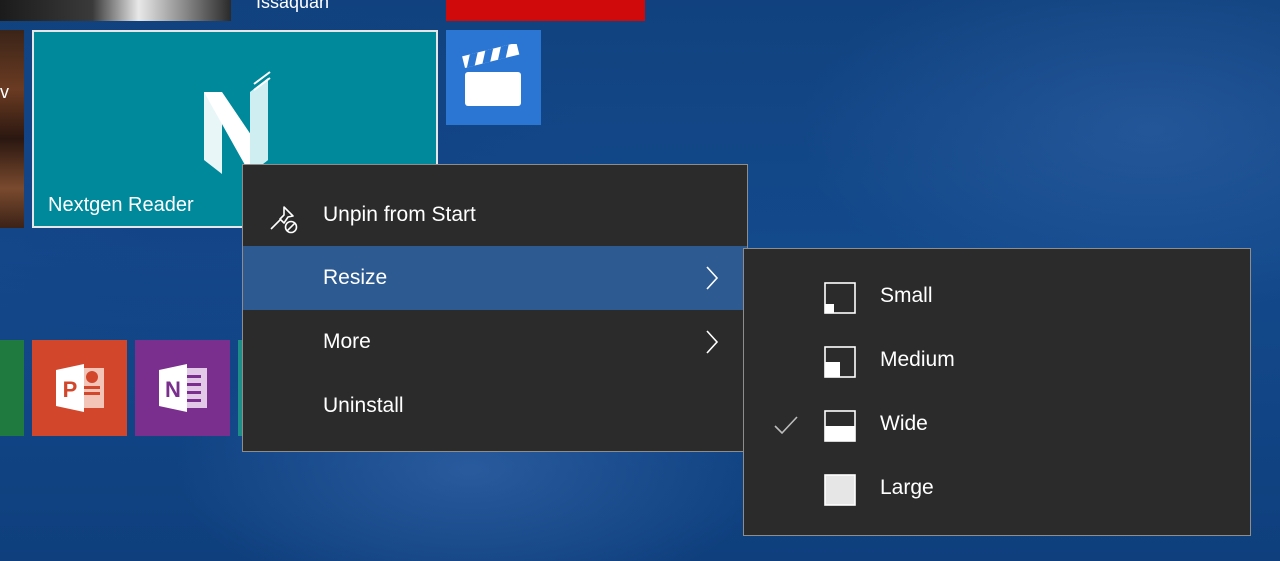  I want to click on more-label: More, so click(347, 341).